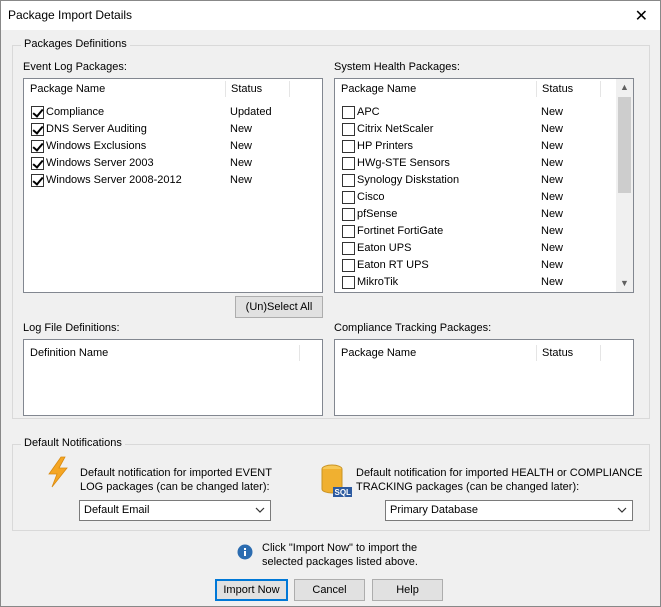  What do you see at coordinates (75, 112) in the screenshot?
I see `package-name: Compliance` at bounding box center [75, 112].